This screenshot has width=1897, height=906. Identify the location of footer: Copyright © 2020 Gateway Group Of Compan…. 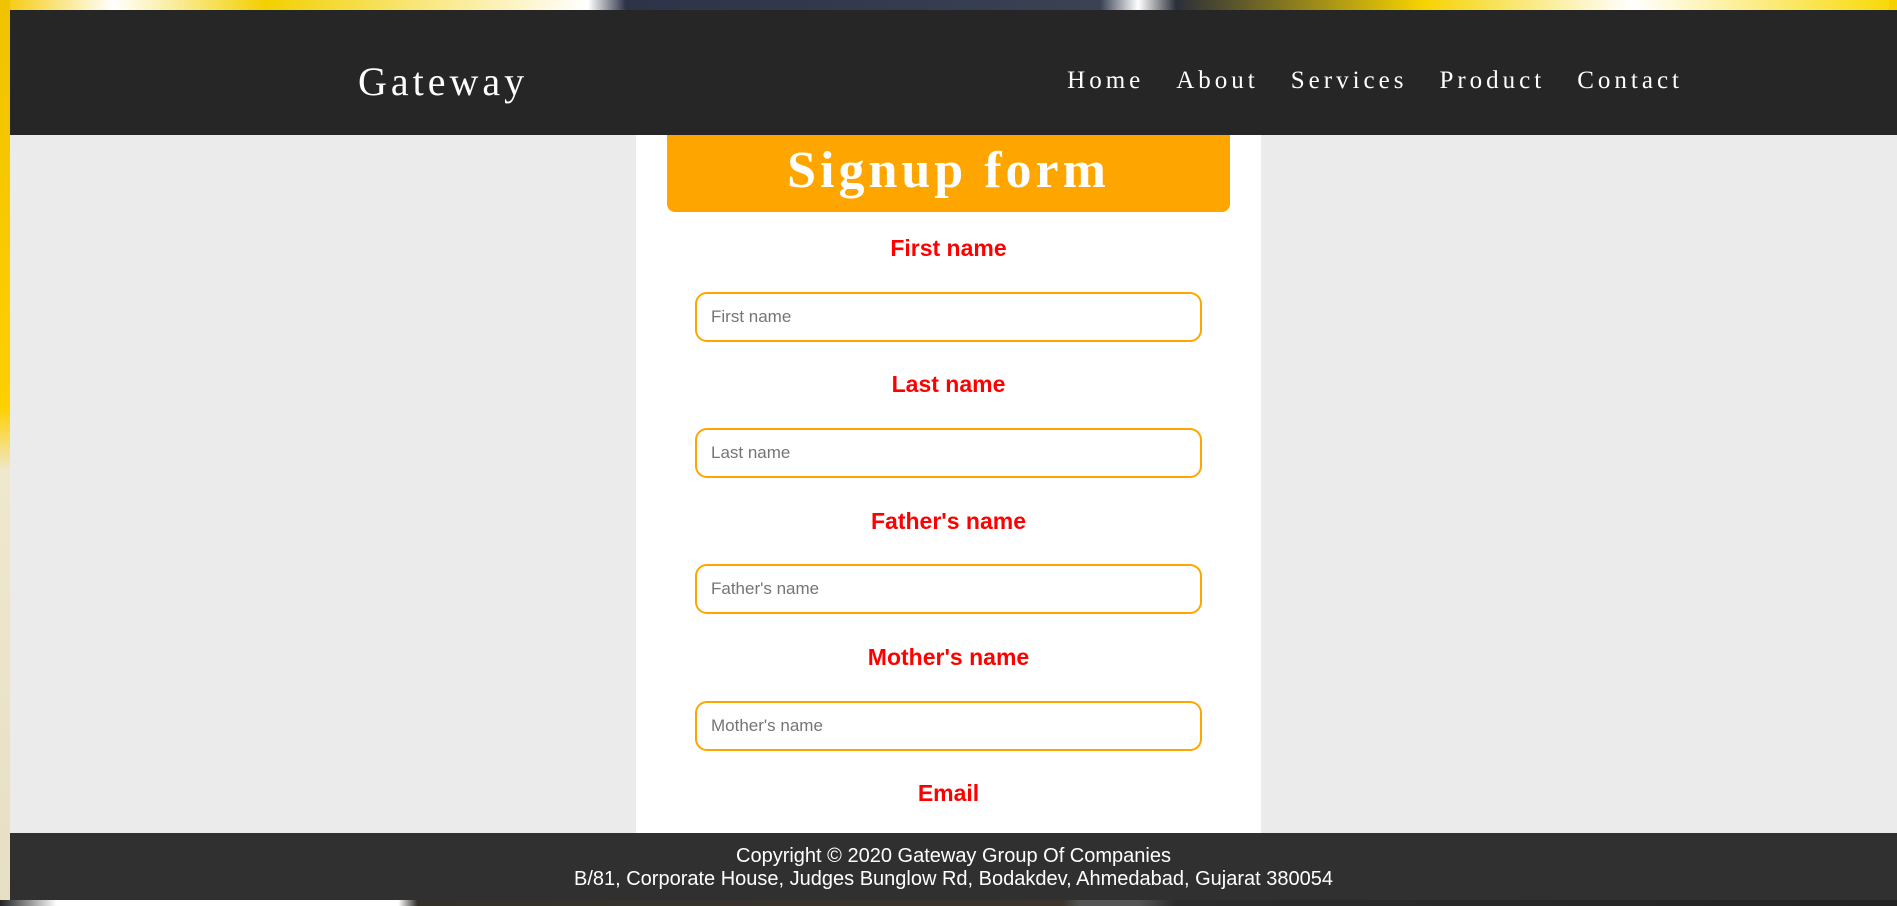
(953, 866).